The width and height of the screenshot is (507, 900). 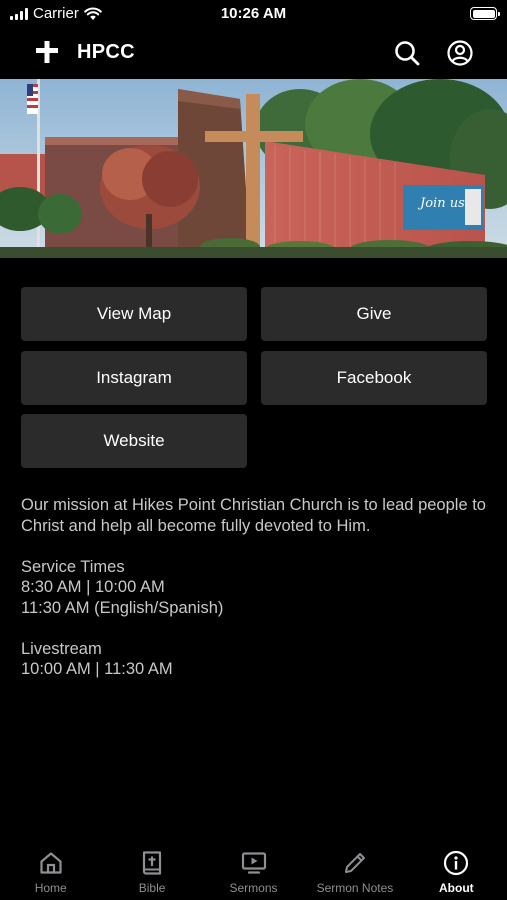 I want to click on tab-label-about: About, so click(x=456, y=888).